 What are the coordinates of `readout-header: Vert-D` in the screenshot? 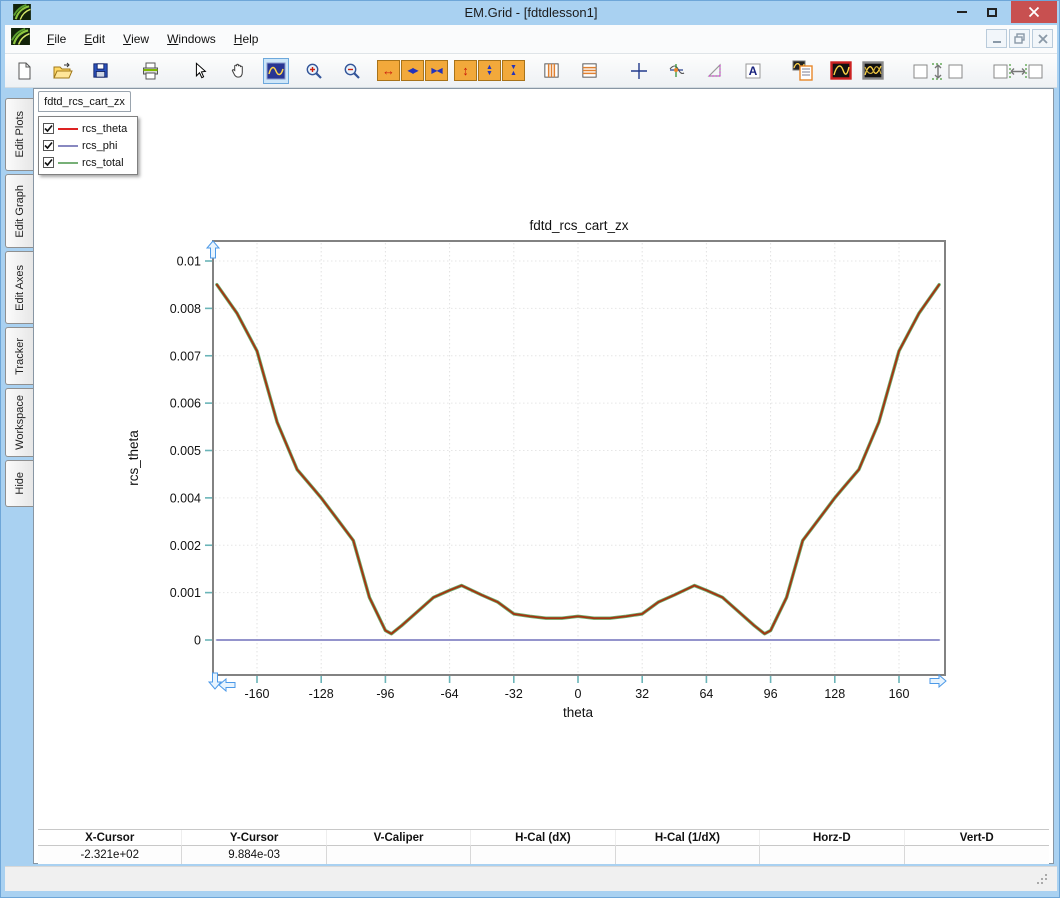 It's located at (976, 838).